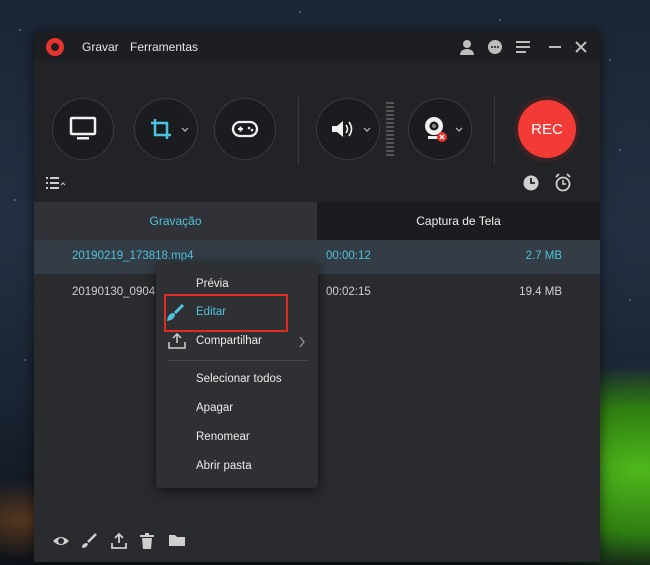 This screenshot has width=650, height=565. I want to click on file-duration: 00:02:15, so click(348, 292).